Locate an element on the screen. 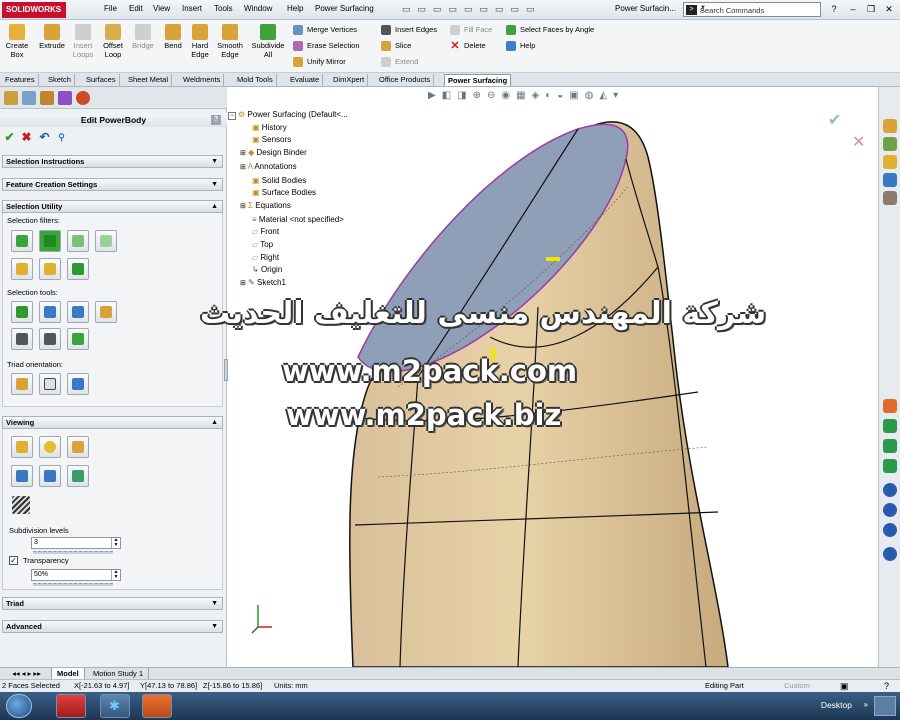 The height and width of the screenshot is (720, 900). taskbar-powerpoint-icon is located at coordinates (157, 706).